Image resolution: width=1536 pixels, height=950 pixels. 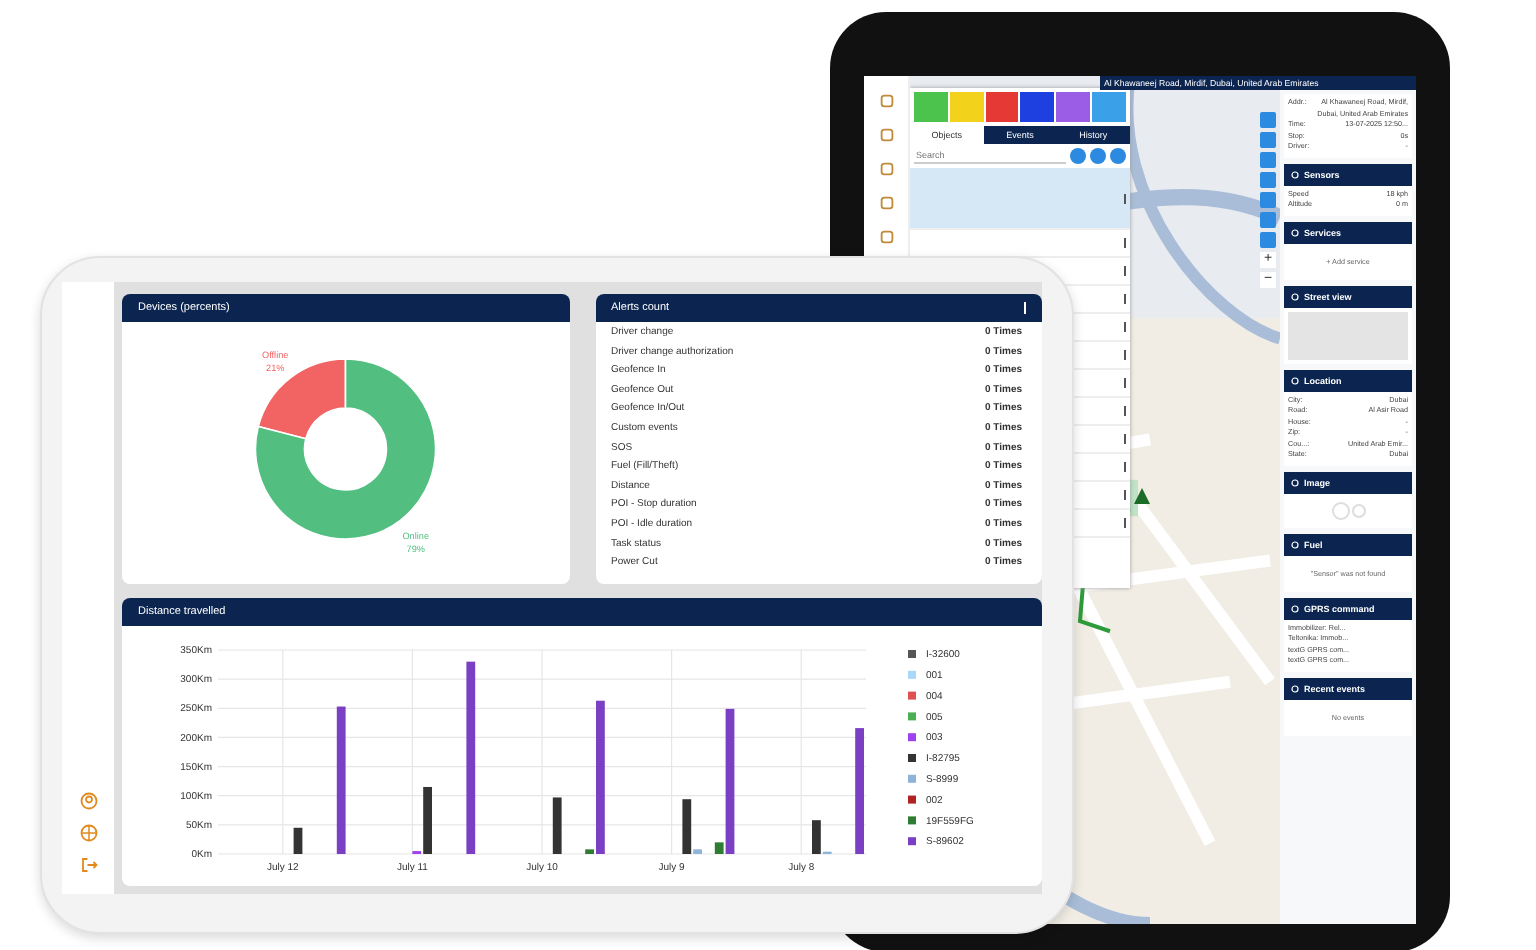 I want to click on logout-icon, so click(x=88, y=865).